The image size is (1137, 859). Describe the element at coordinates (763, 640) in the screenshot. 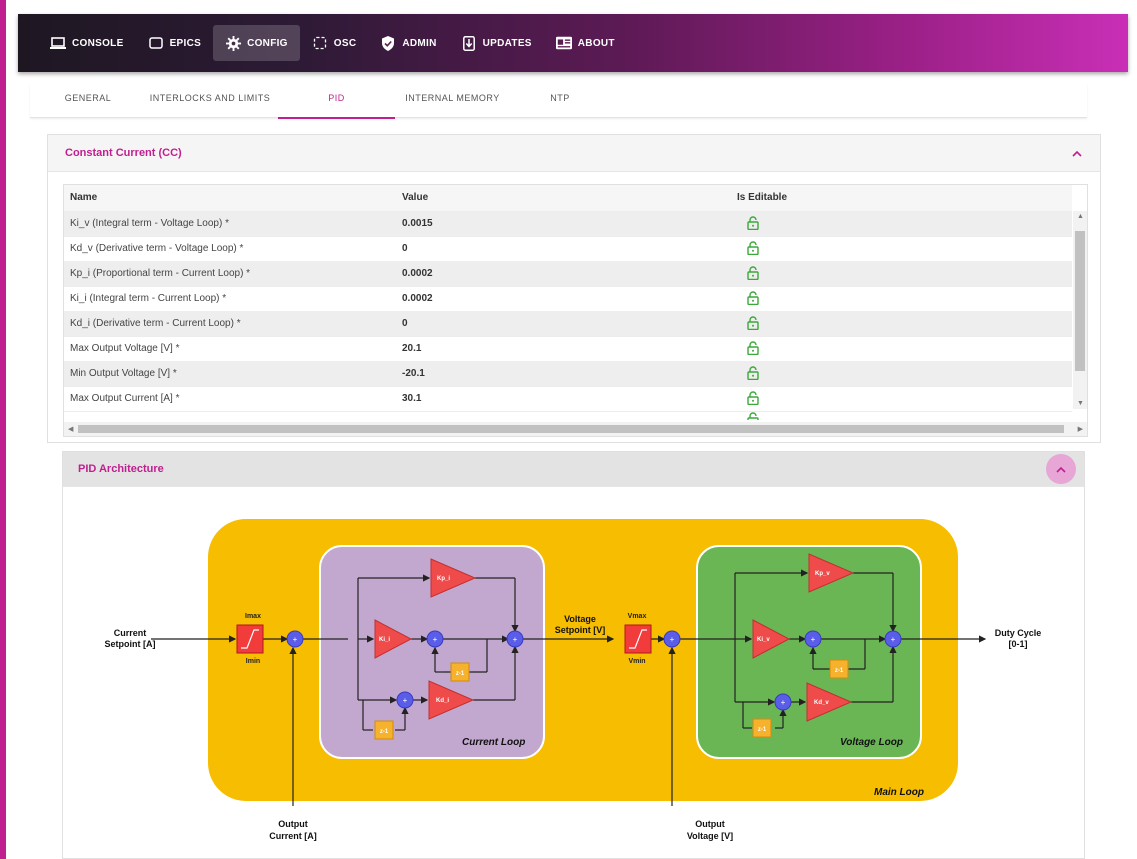

I see `ki-v-label: Ki_v` at that location.